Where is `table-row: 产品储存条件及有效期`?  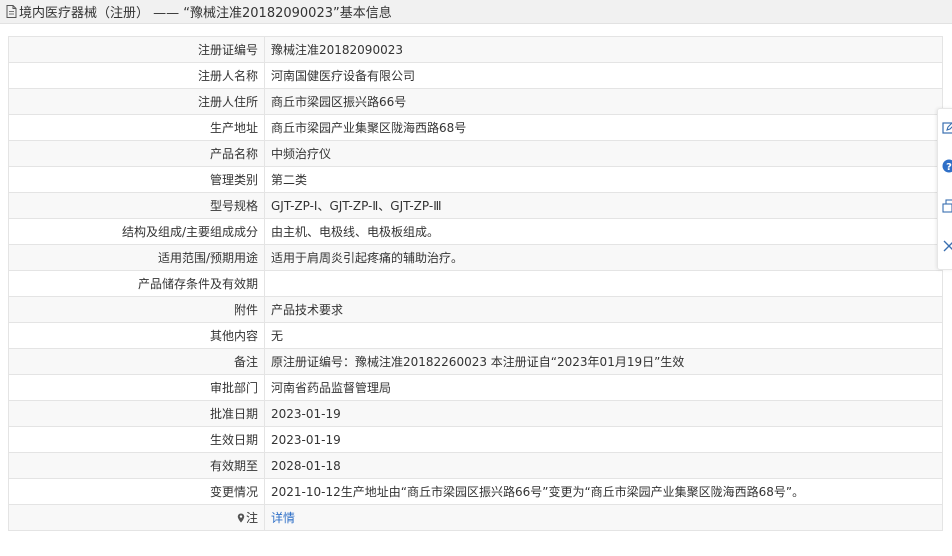 table-row: 产品储存条件及有效期 is located at coordinates (475, 283).